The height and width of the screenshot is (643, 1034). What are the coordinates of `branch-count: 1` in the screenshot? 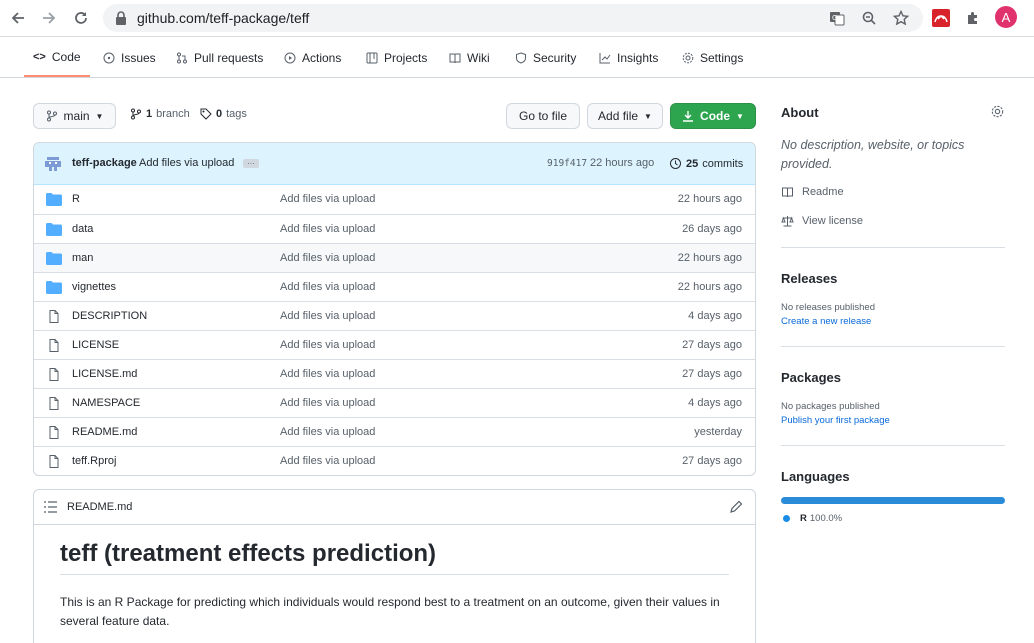 It's located at (149, 114).